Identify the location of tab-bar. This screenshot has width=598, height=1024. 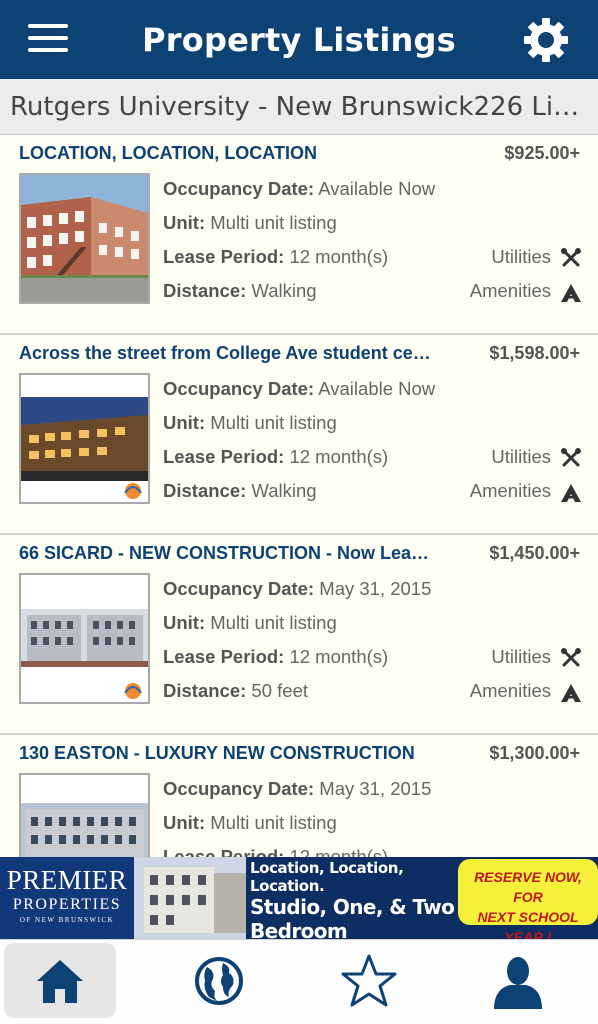
(299, 981).